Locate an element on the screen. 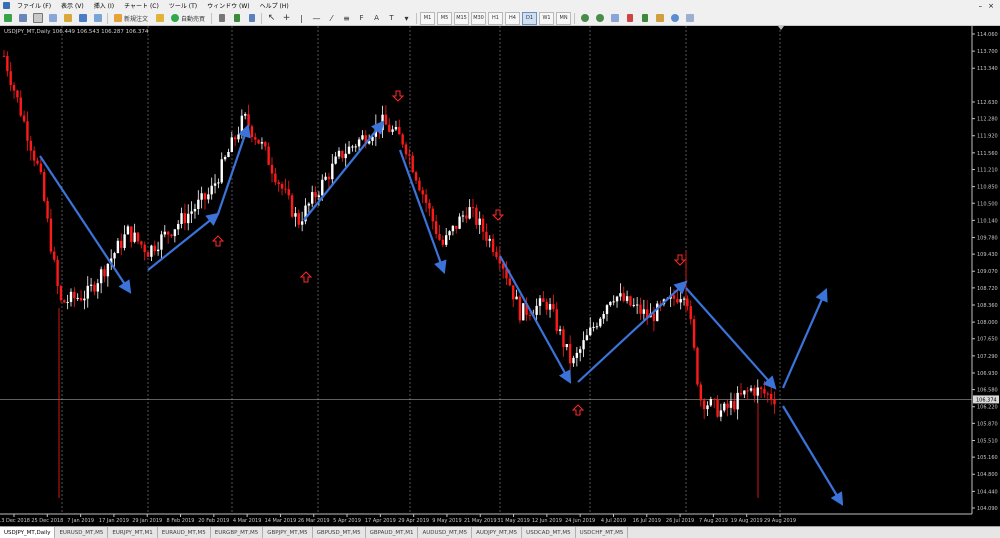 This screenshot has height=538, width=1000. date-label: 29 Aug 2019 is located at coordinates (780, 521).